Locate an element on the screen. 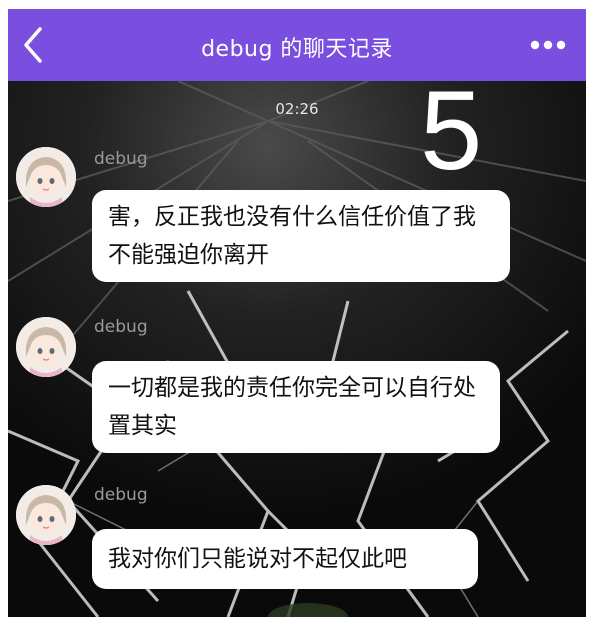 This screenshot has width=592, height=634. more-options-button is located at coordinates (548, 45).